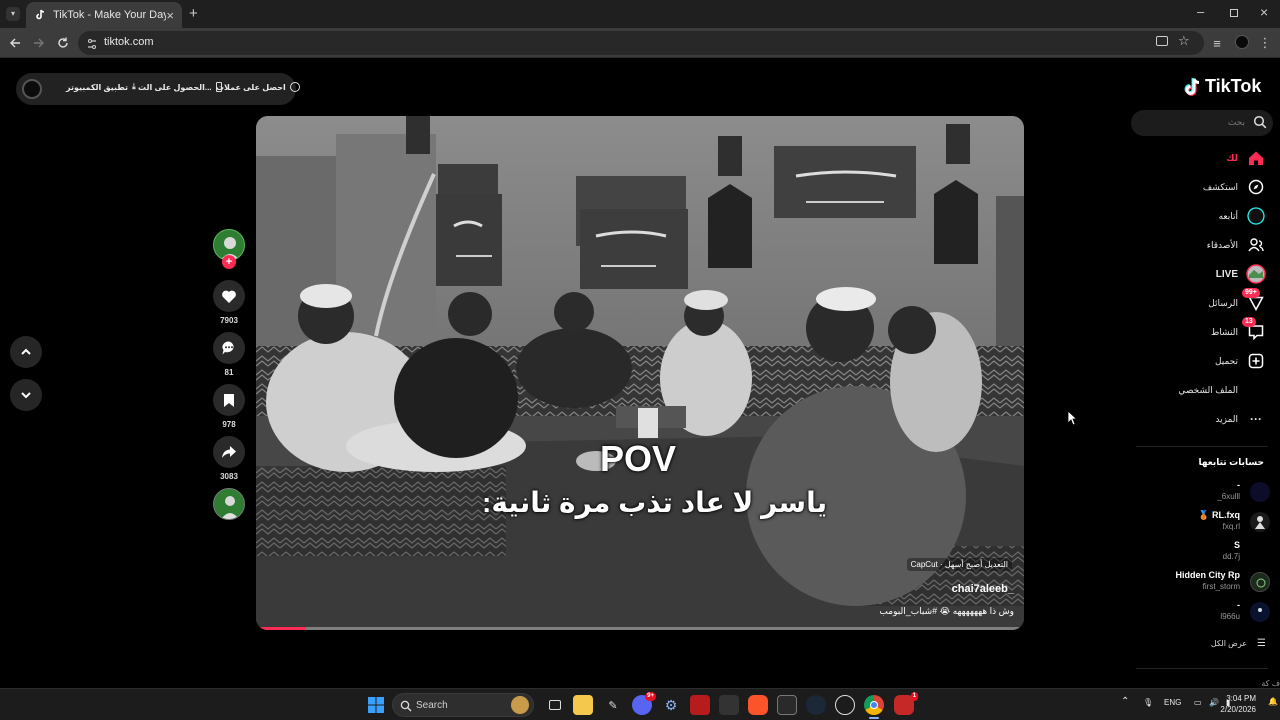  I want to click on next-video-button, so click(26, 395).